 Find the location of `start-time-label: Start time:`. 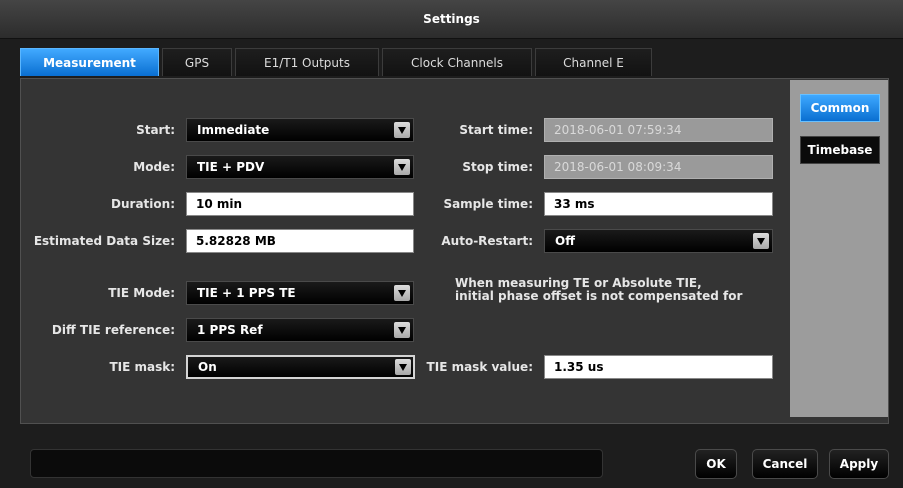

start-time-label: Start time: is located at coordinates (496, 130).